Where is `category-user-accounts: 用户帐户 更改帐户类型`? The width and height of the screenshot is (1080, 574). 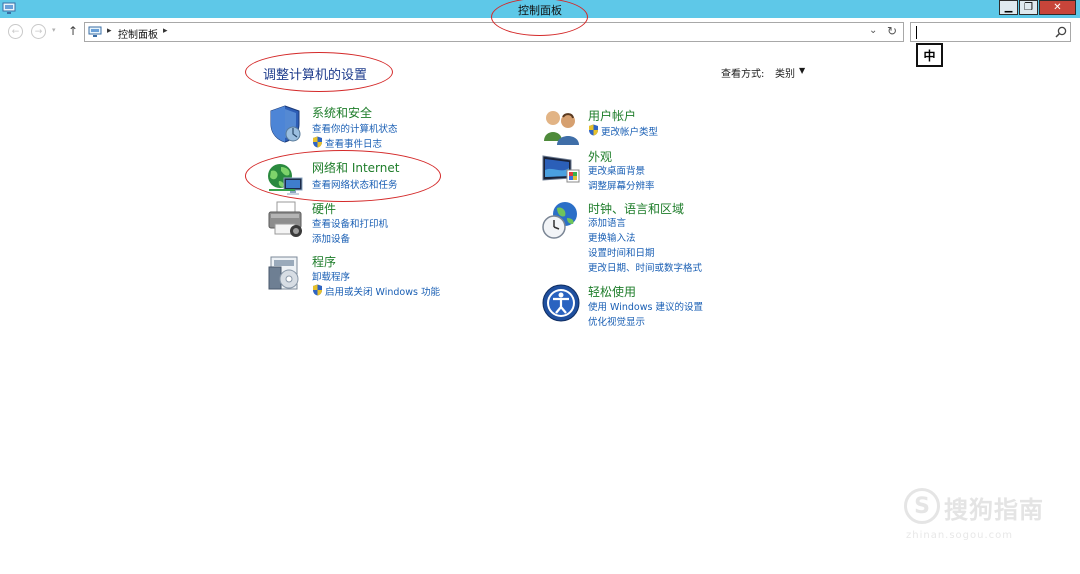 category-user-accounts: 用户帐户 更改帐户类型 is located at coordinates (661, 127).